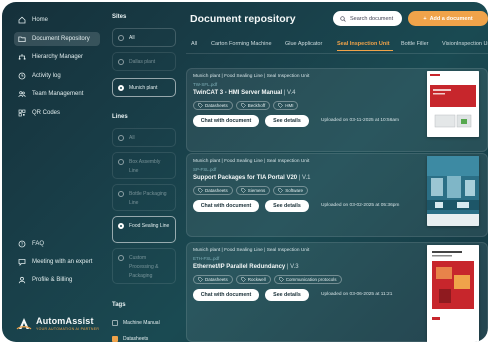  Describe the element at coordinates (57, 113) in the screenshot. I see `nav-qr-codes: QR Codes` at that location.